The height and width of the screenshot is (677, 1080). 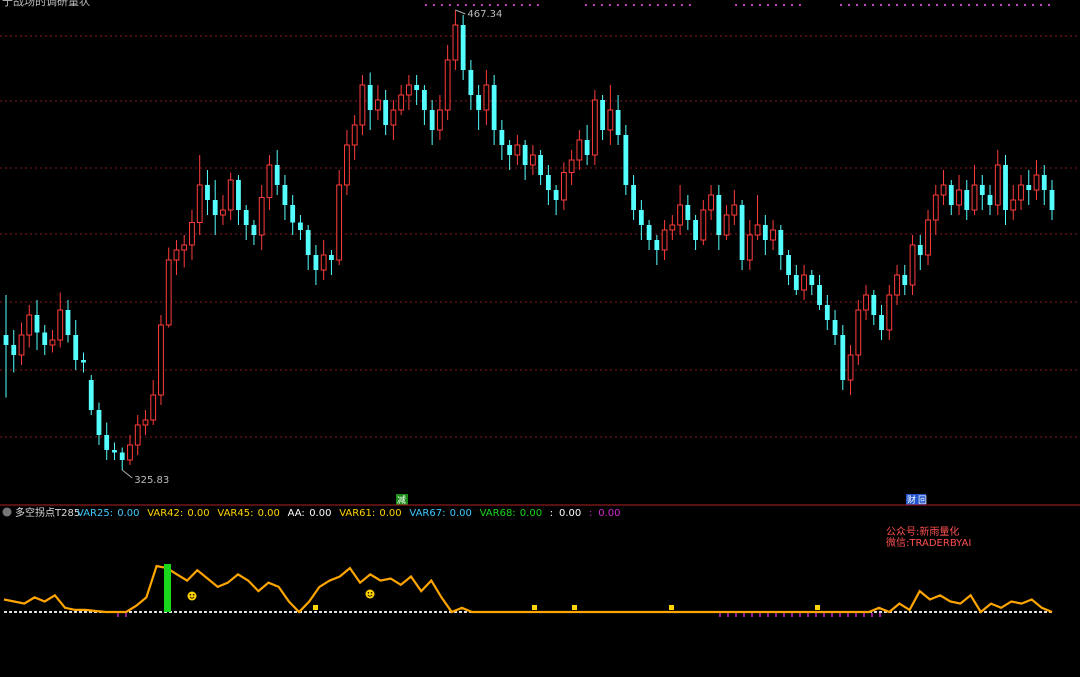 I want to click on smiley-face, so click(x=192, y=596).